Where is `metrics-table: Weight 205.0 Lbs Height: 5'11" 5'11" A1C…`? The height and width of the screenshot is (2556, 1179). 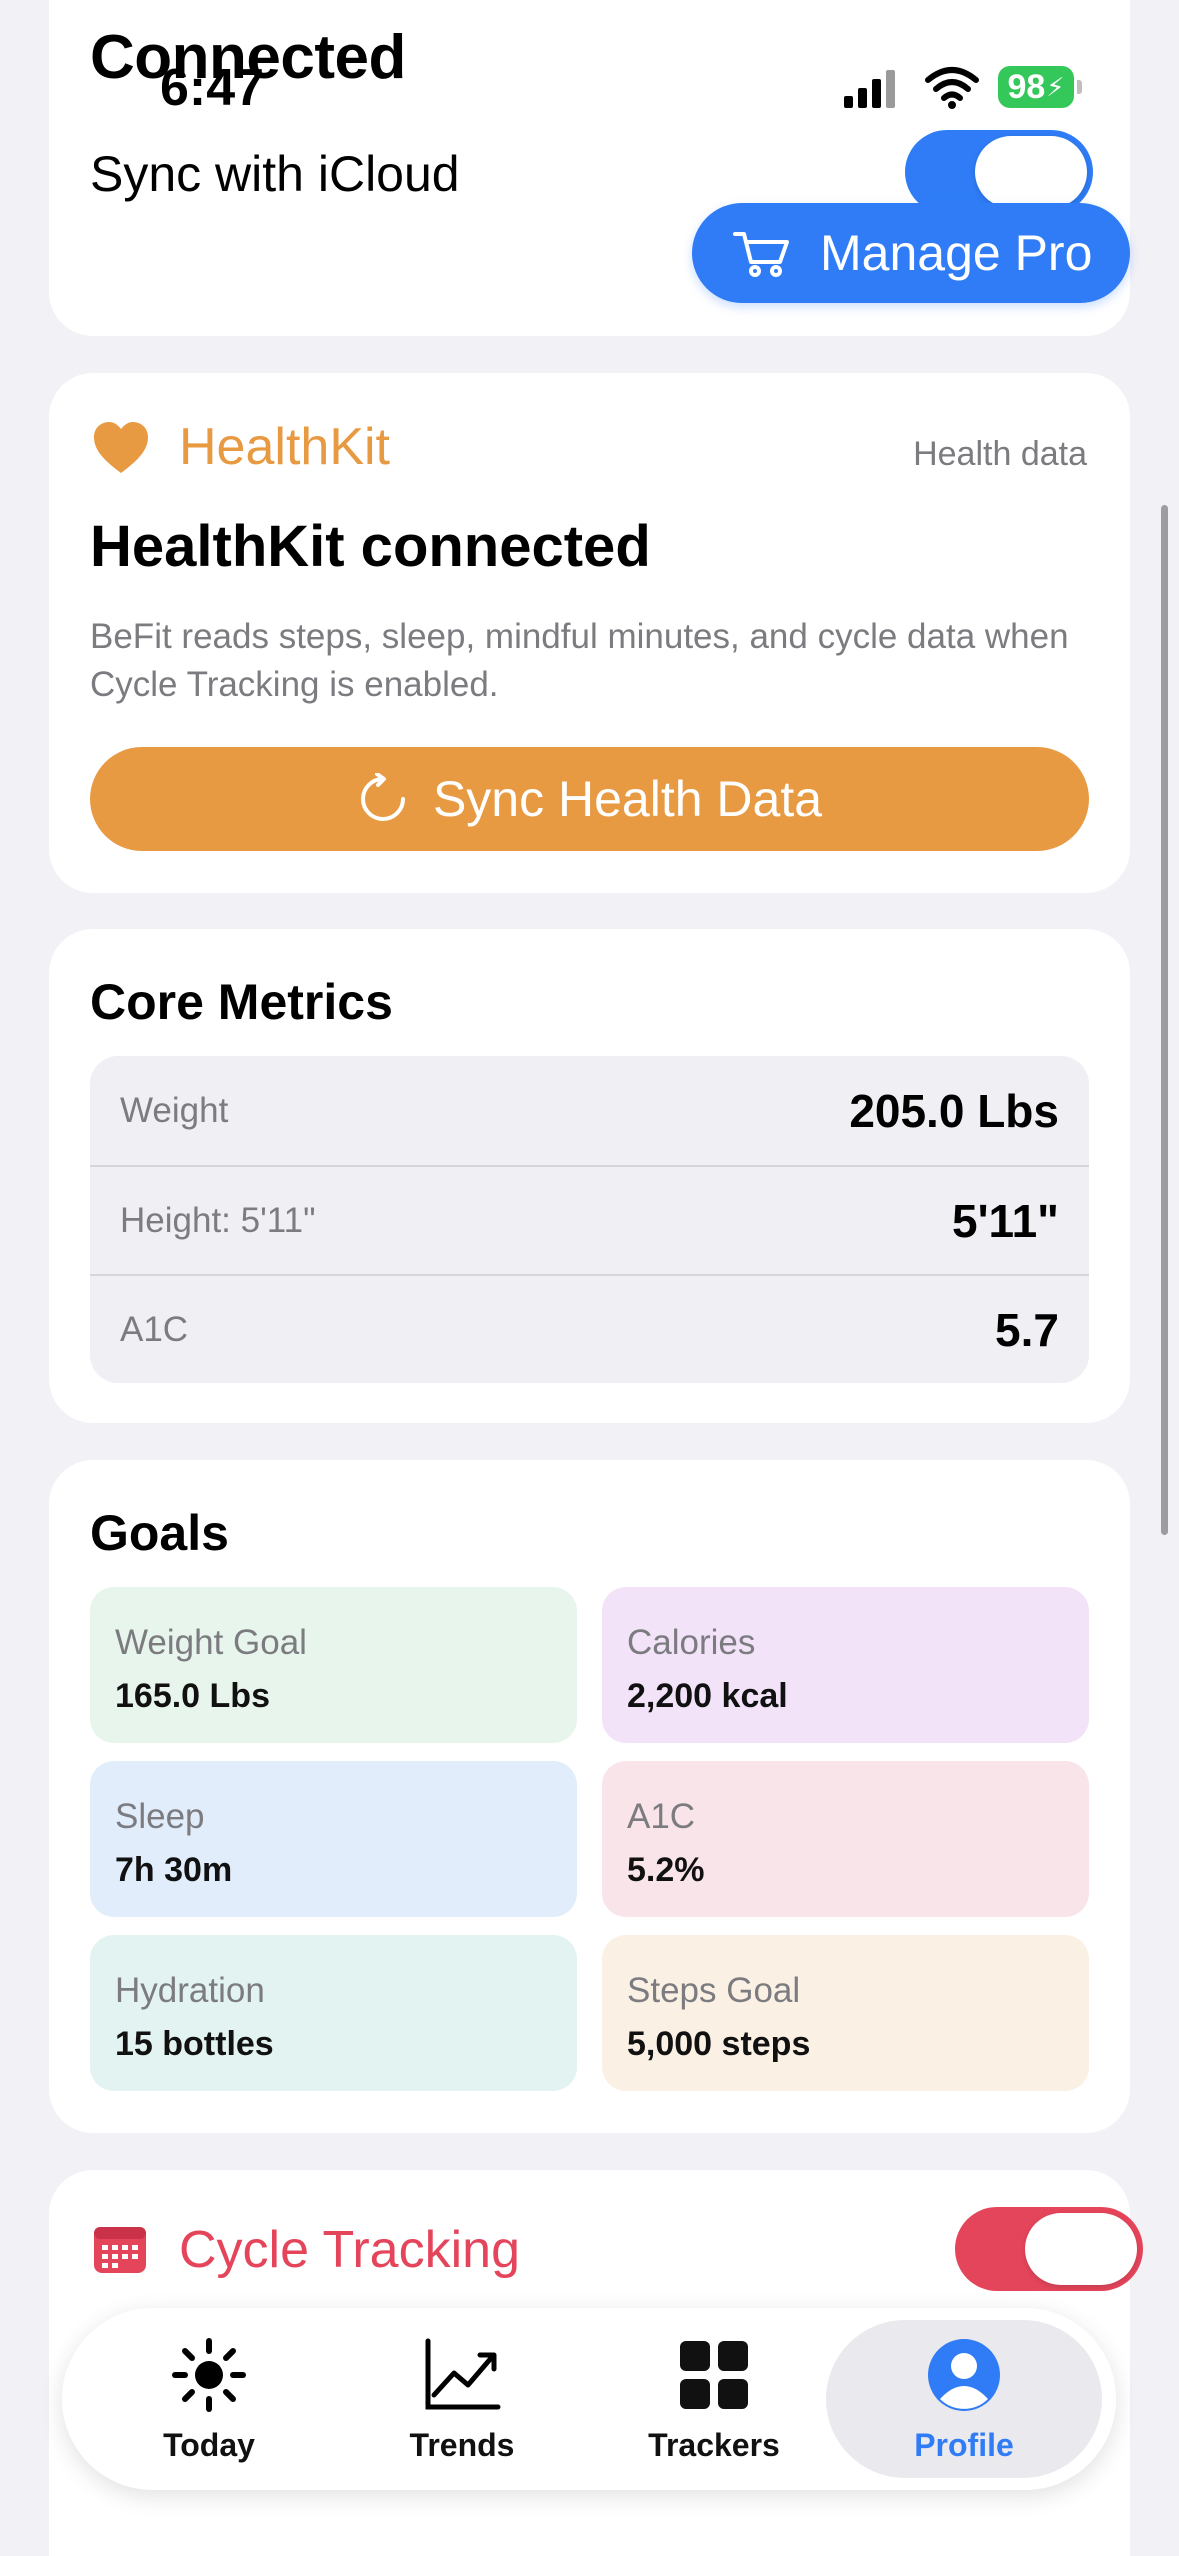
metrics-table: Weight 205.0 Lbs Height: 5'11" 5'11" A1C… is located at coordinates (589, 1219).